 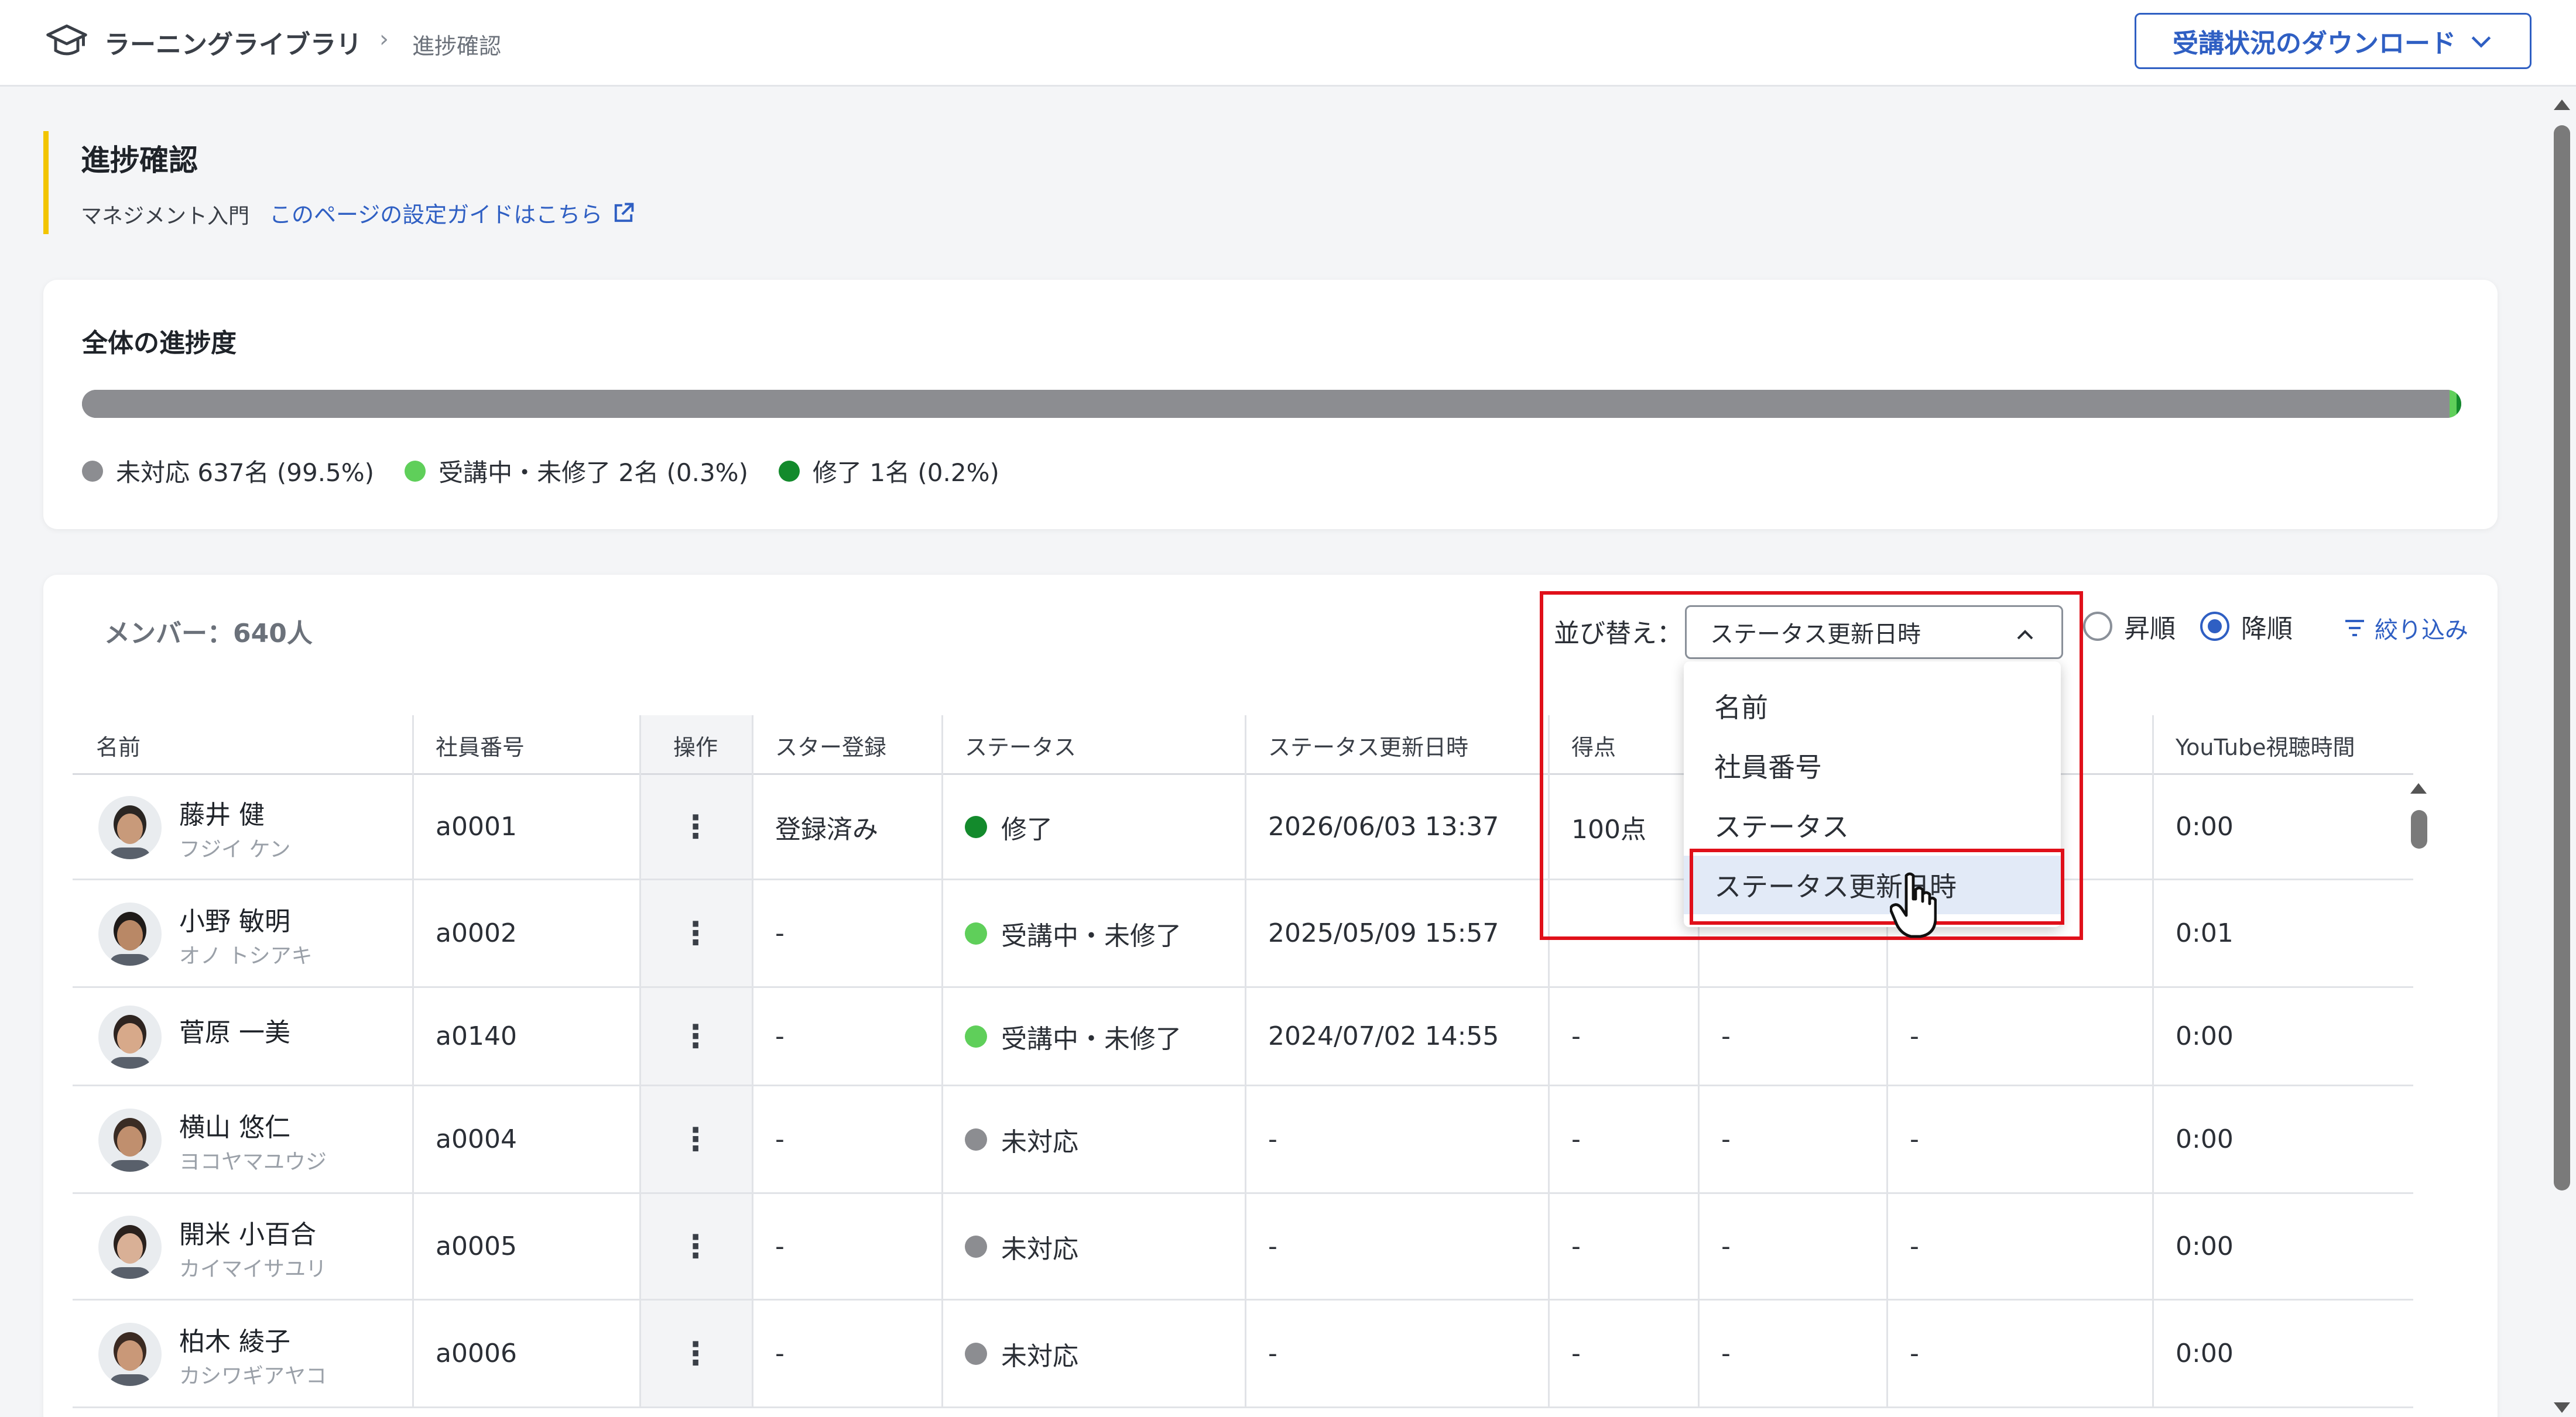 What do you see at coordinates (1396, 745) in the screenshot?
I see `column-header: ステータス更新日時` at bounding box center [1396, 745].